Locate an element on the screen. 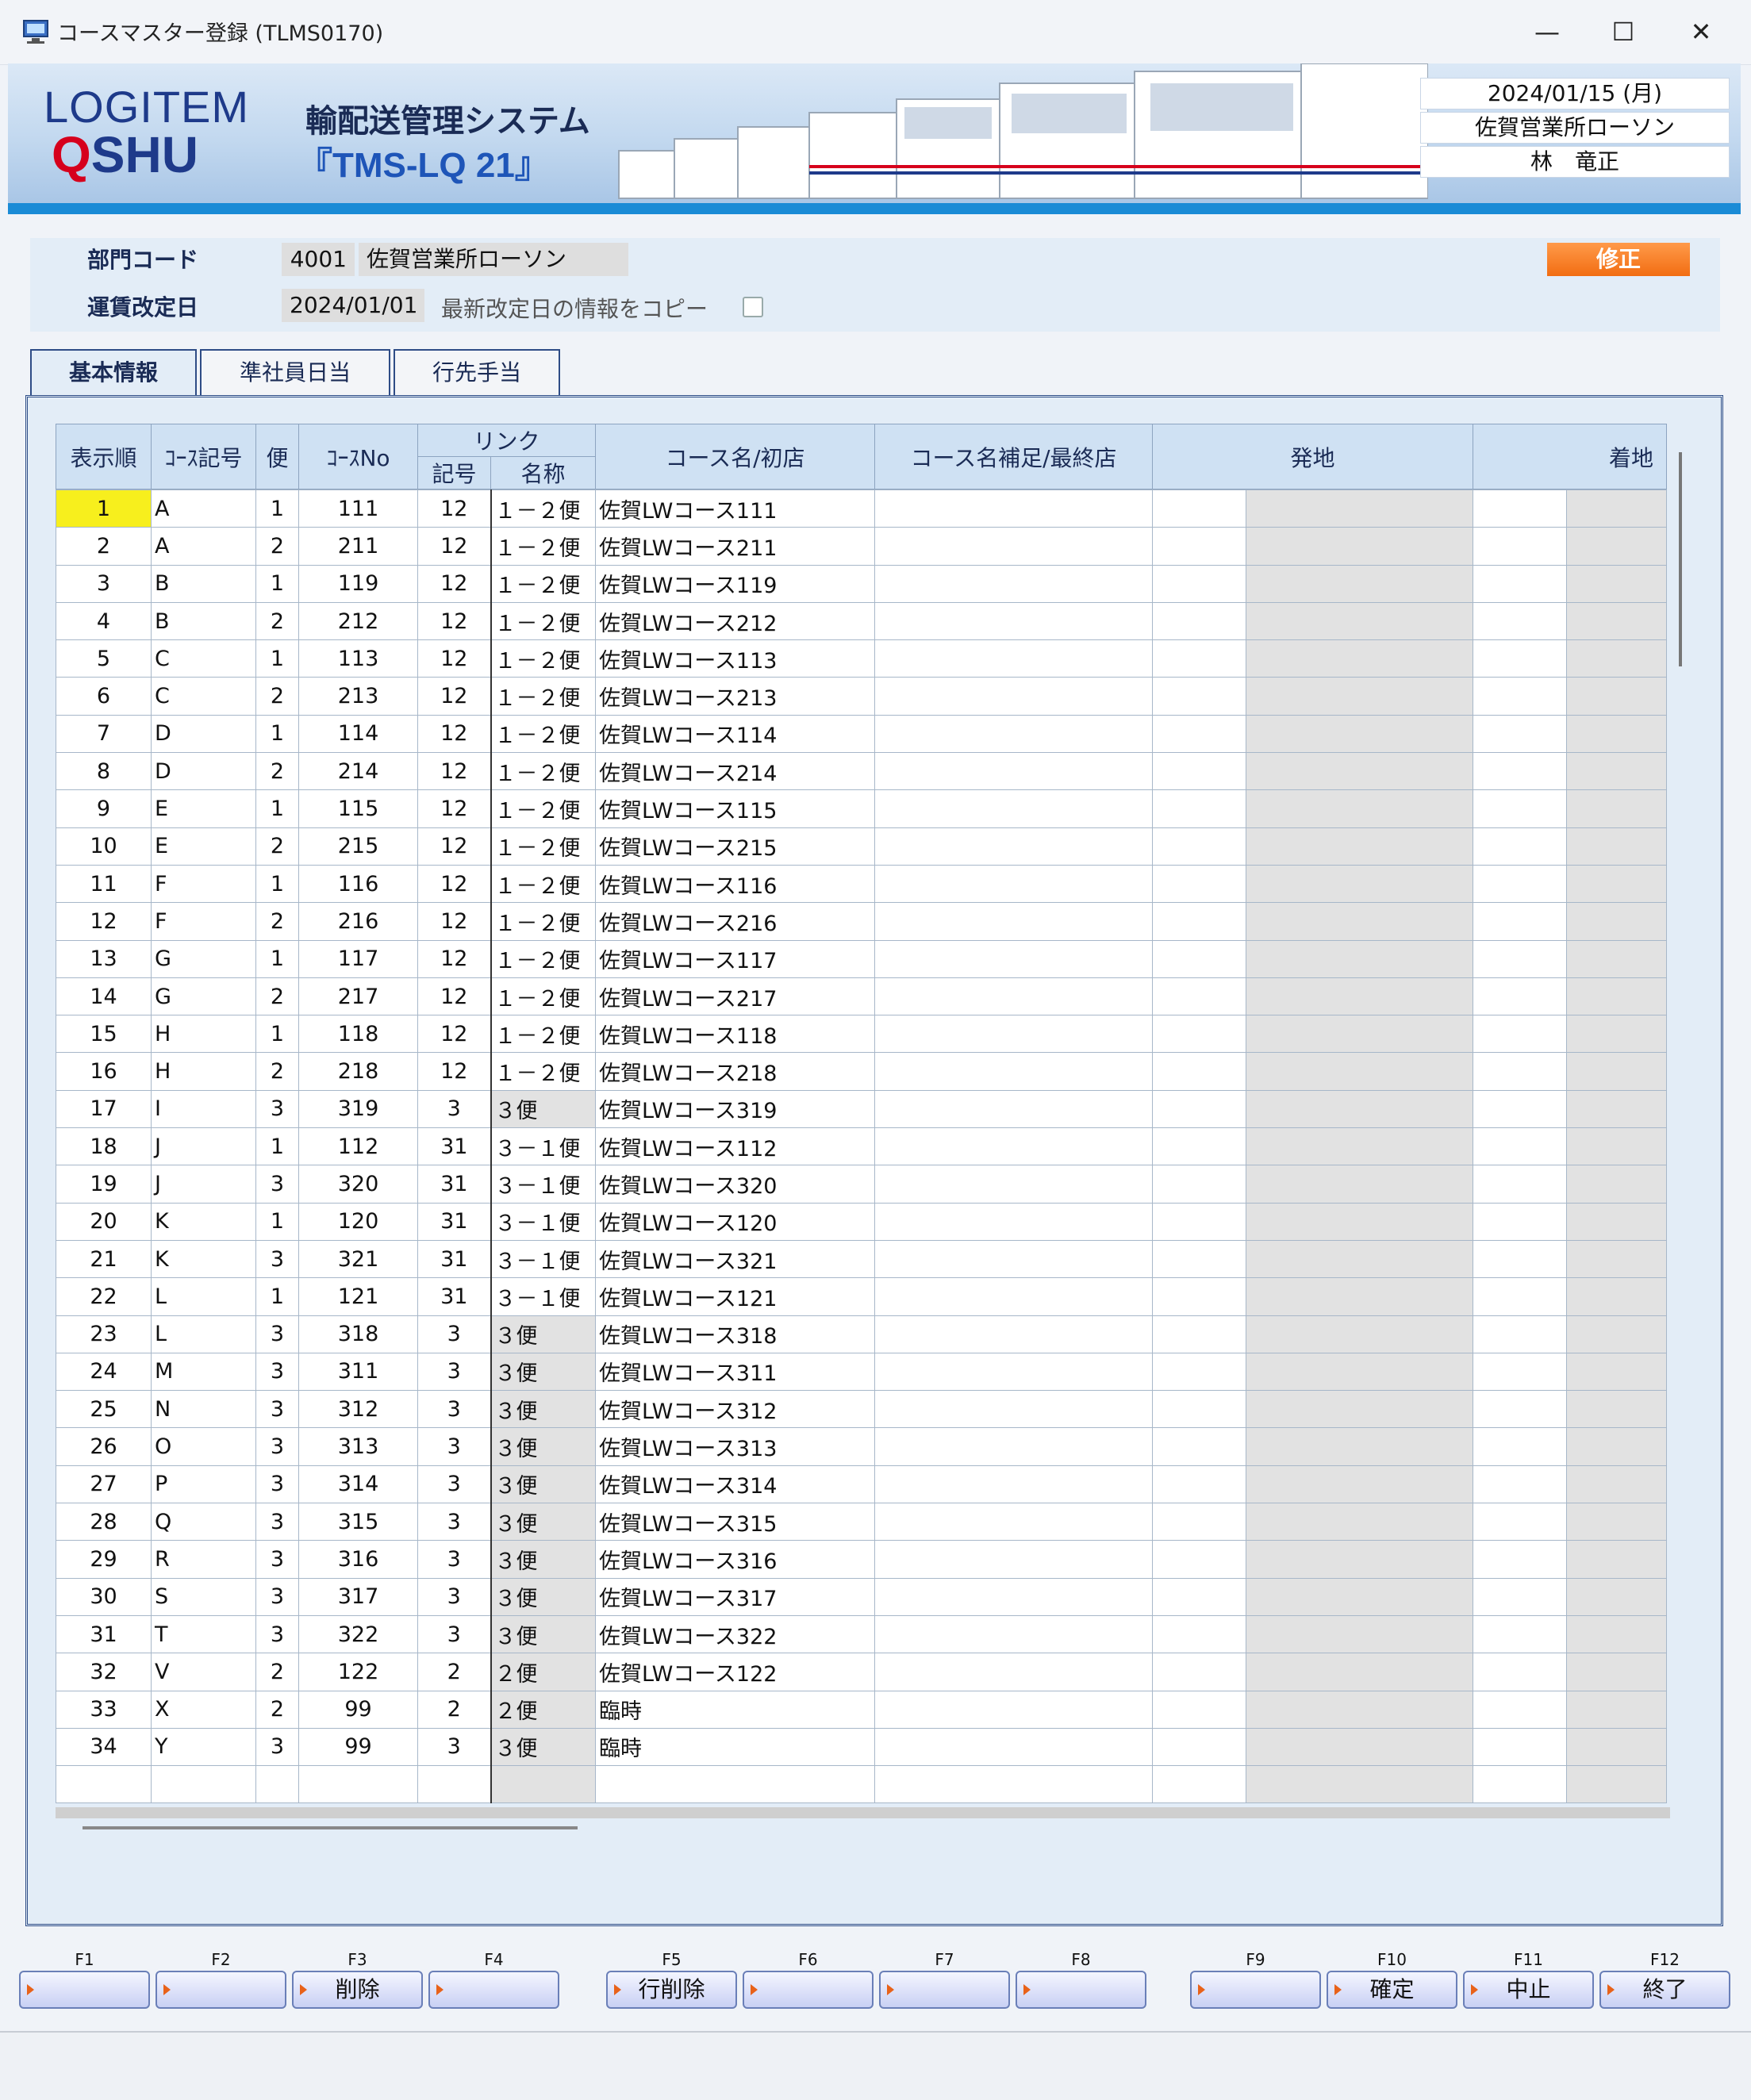 The height and width of the screenshot is (2100, 1751). table-row: 12 F 2 216 12 １－２便 佐賀LWコース216 is located at coordinates (861, 921).